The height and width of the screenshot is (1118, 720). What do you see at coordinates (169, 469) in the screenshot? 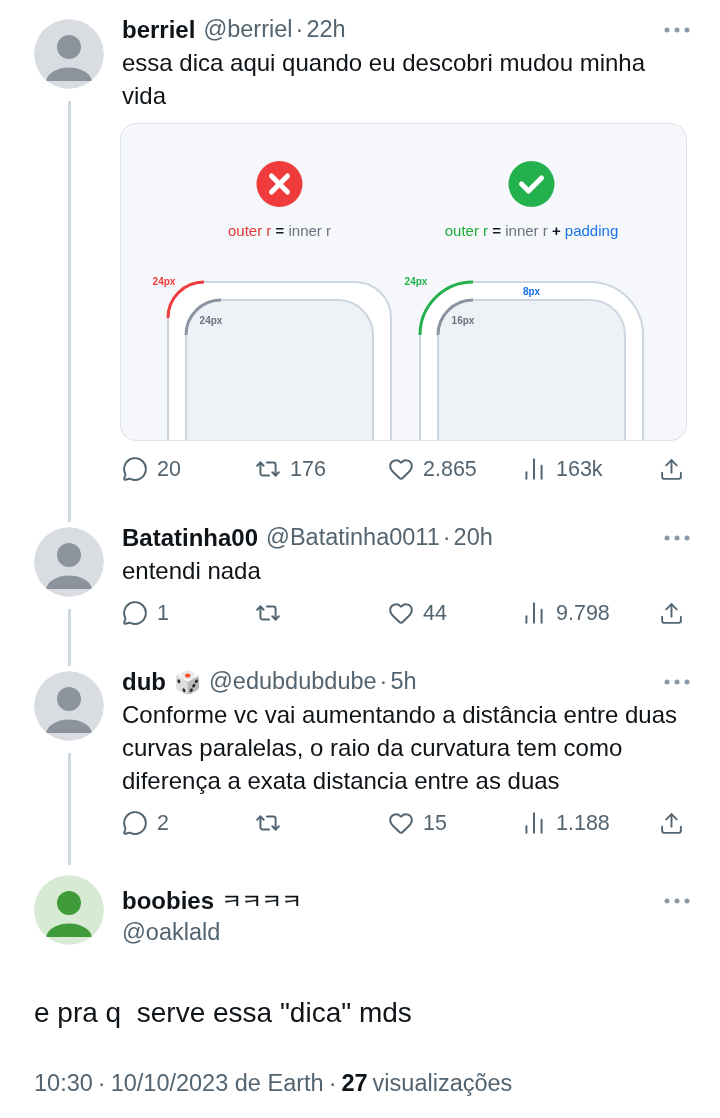
I see `reply-count: 20` at bounding box center [169, 469].